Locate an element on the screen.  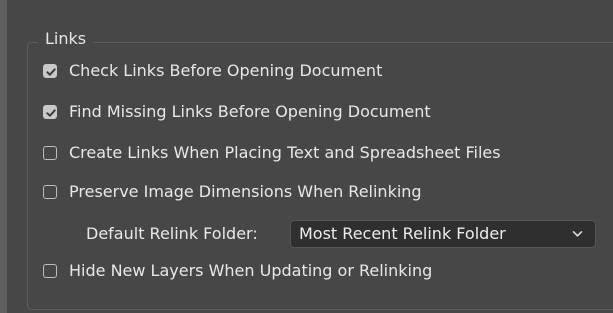
default-relink-folder-select: Most Recent Relink Folder is located at coordinates (443, 234).